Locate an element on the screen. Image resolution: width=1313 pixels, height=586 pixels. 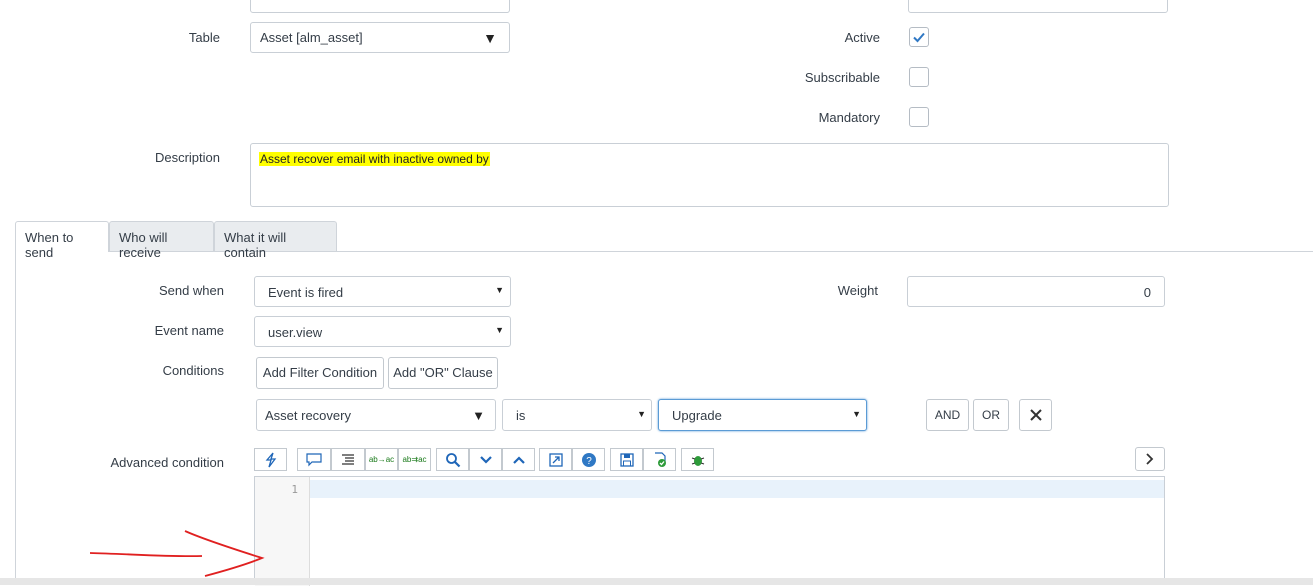
help-icon: ? is located at coordinates (588, 460).